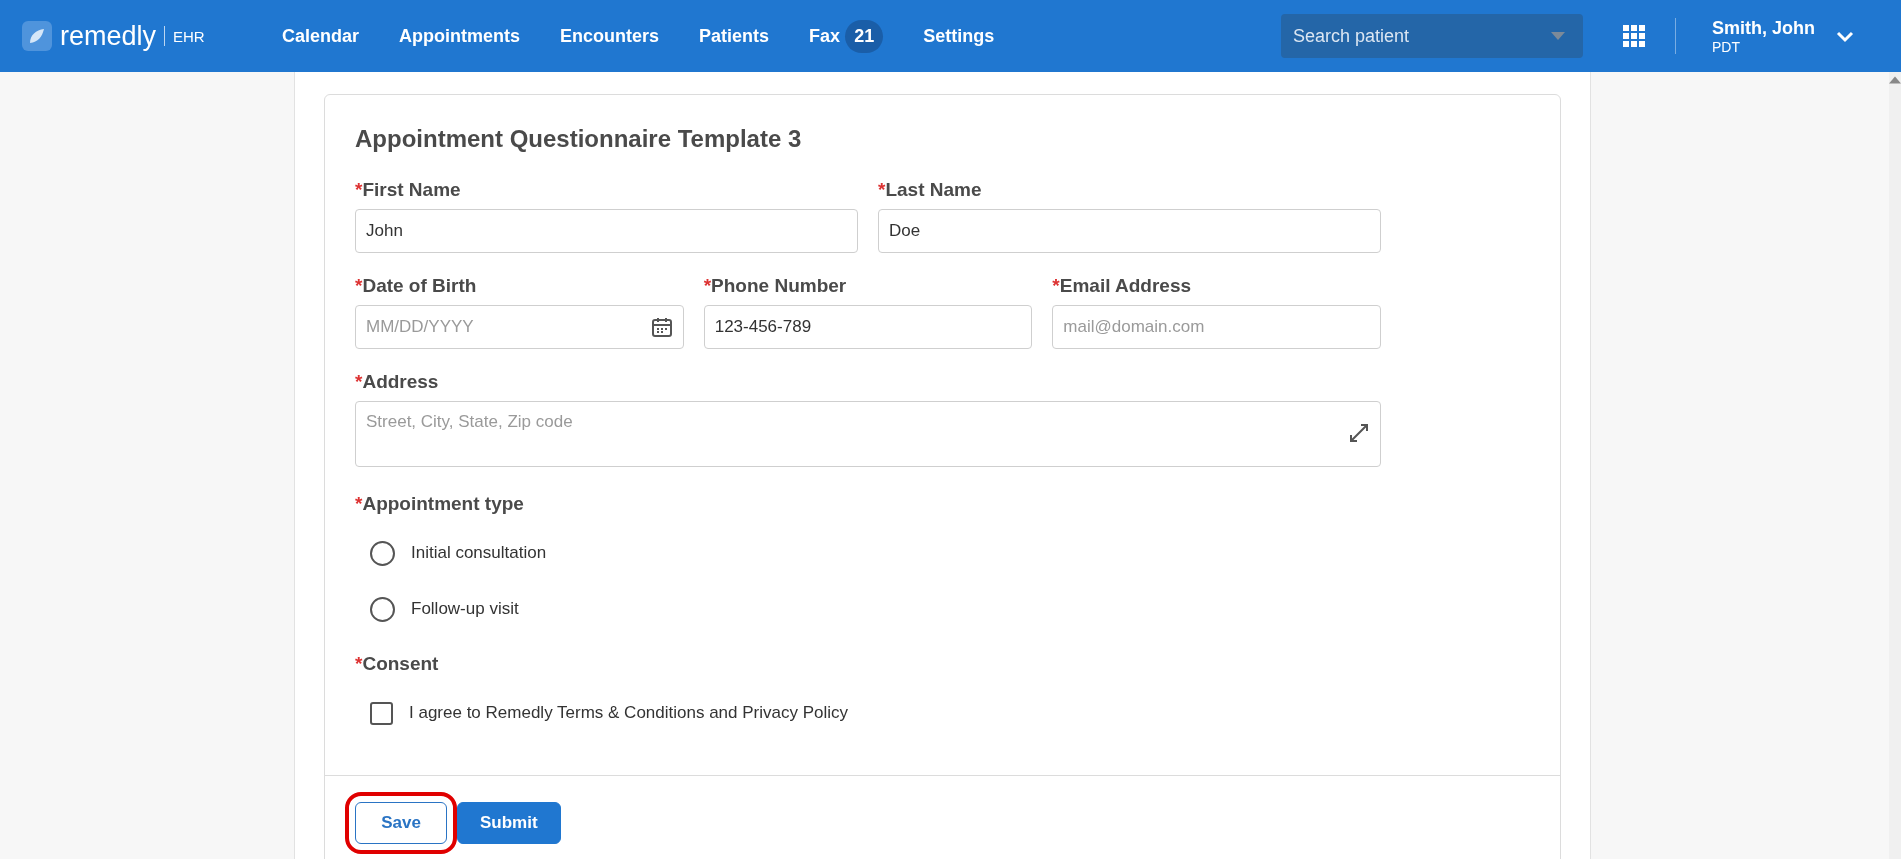 The height and width of the screenshot is (859, 1901). I want to click on leaf-logo-icon, so click(37, 36).